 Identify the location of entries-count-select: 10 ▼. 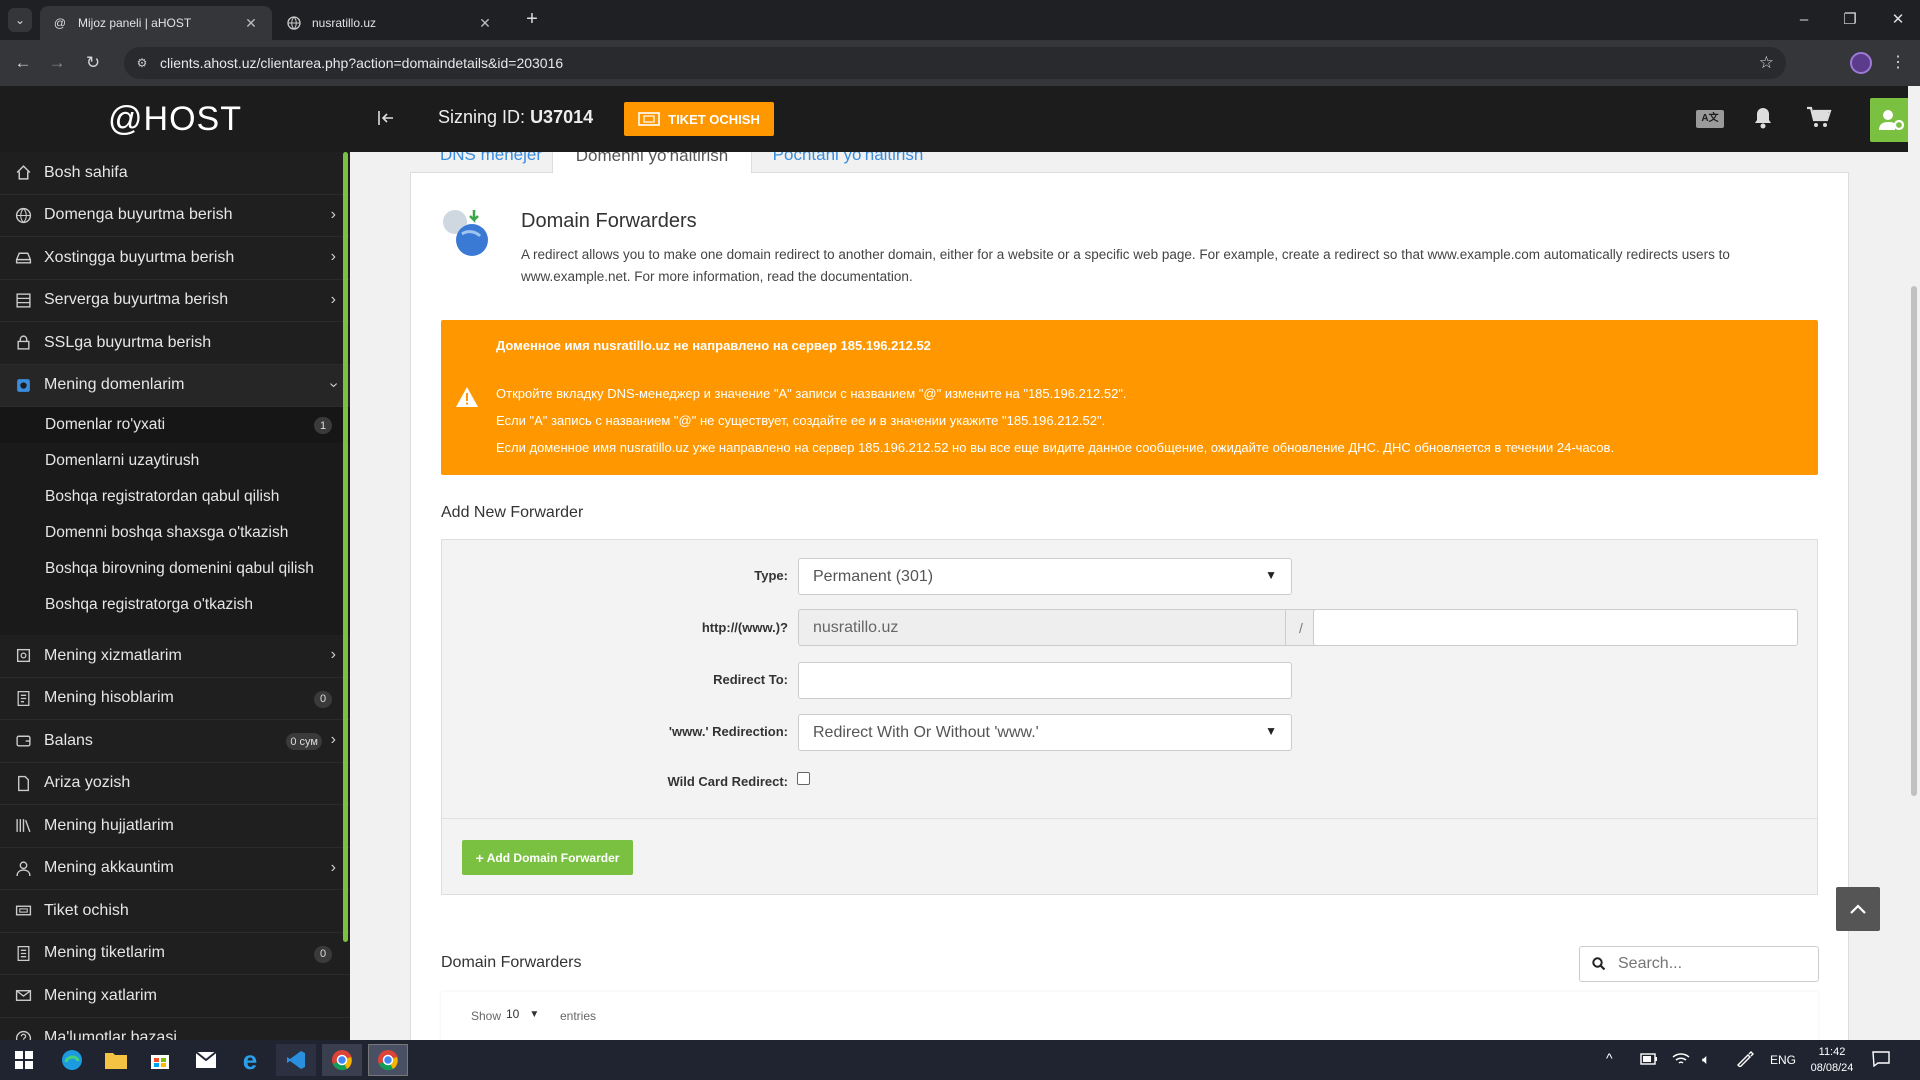
(522, 1014).